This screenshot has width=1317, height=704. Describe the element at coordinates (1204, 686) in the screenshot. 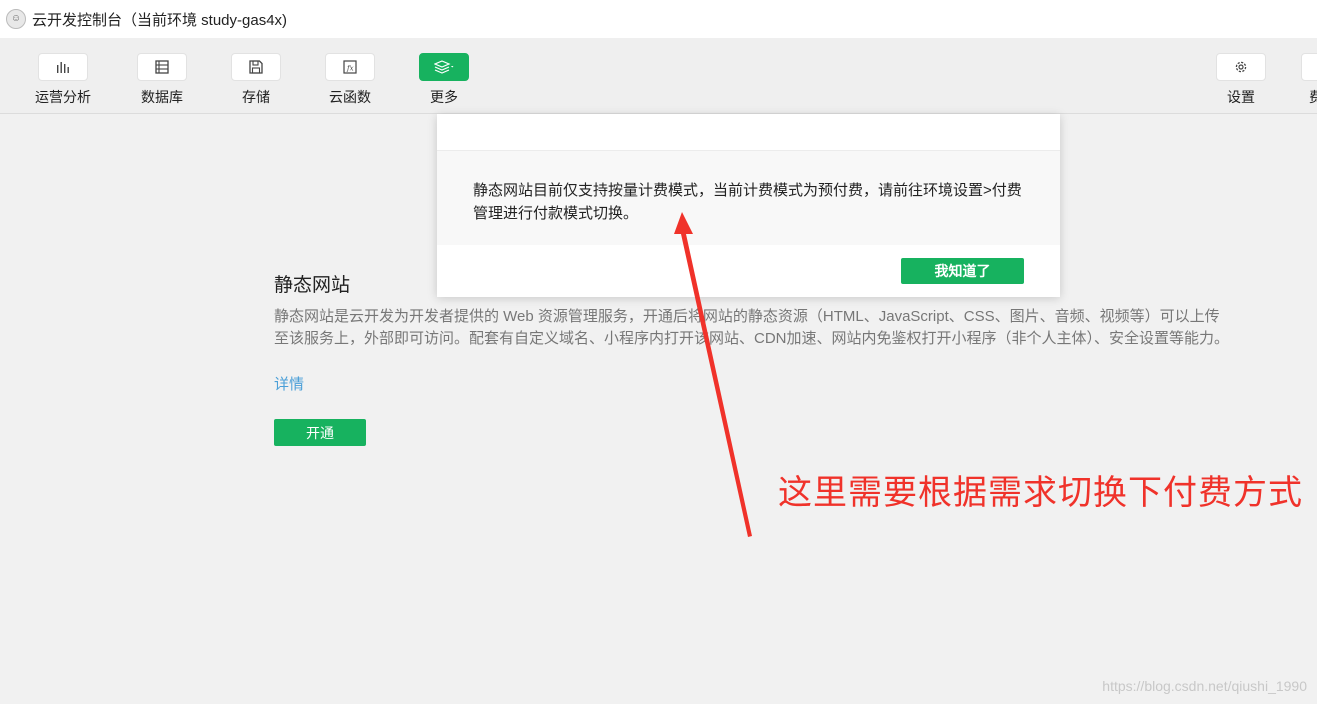

I see `watermark: https://blog.csdn.net/qiushi_1990` at that location.